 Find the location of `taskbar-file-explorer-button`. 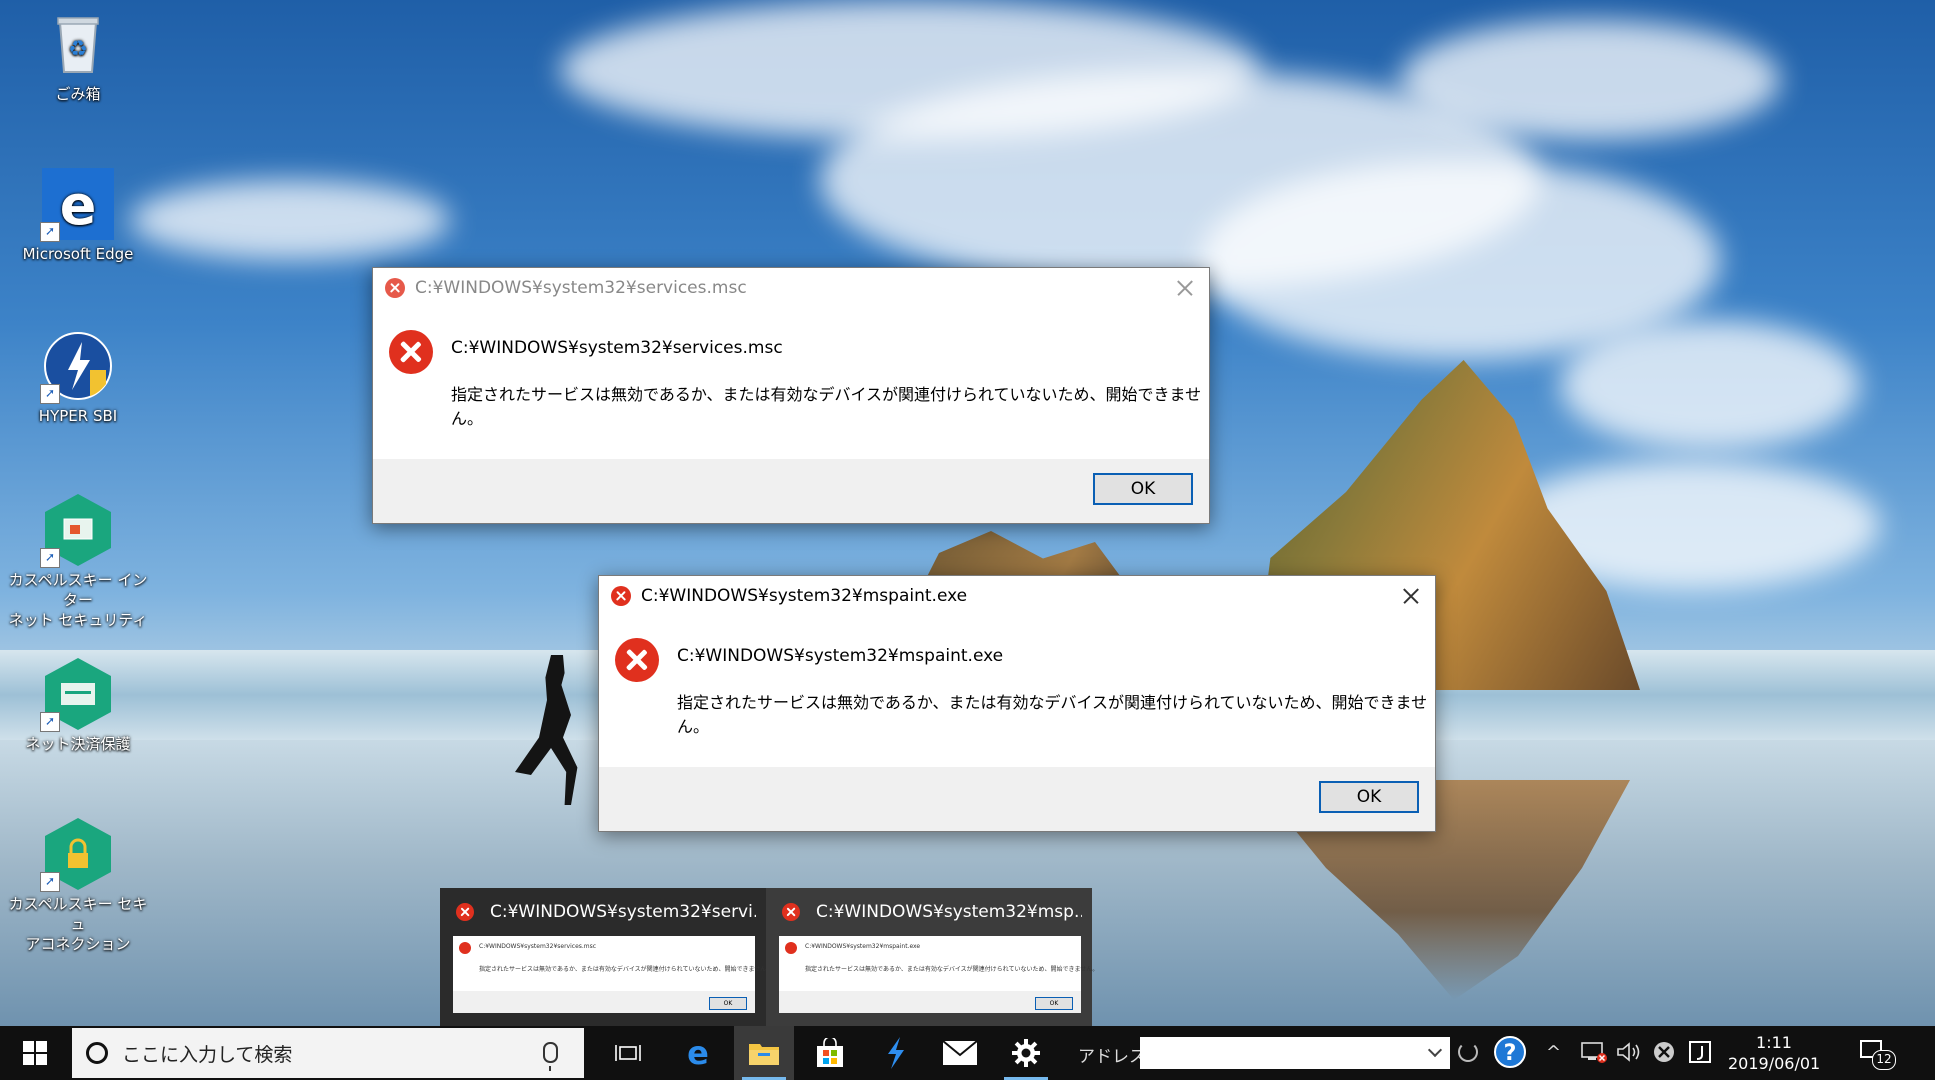

taskbar-file-explorer-button is located at coordinates (764, 1053).